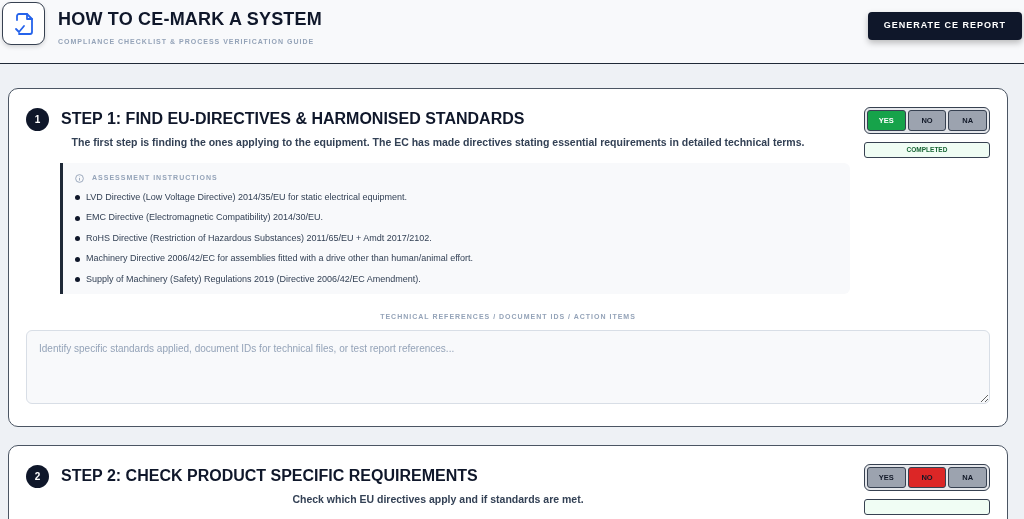 The width and height of the screenshot is (1024, 519). I want to click on step-title: STEP 1: FIND EU-DIRECTIVES & HARMONISED STANDARDS, so click(293, 119).